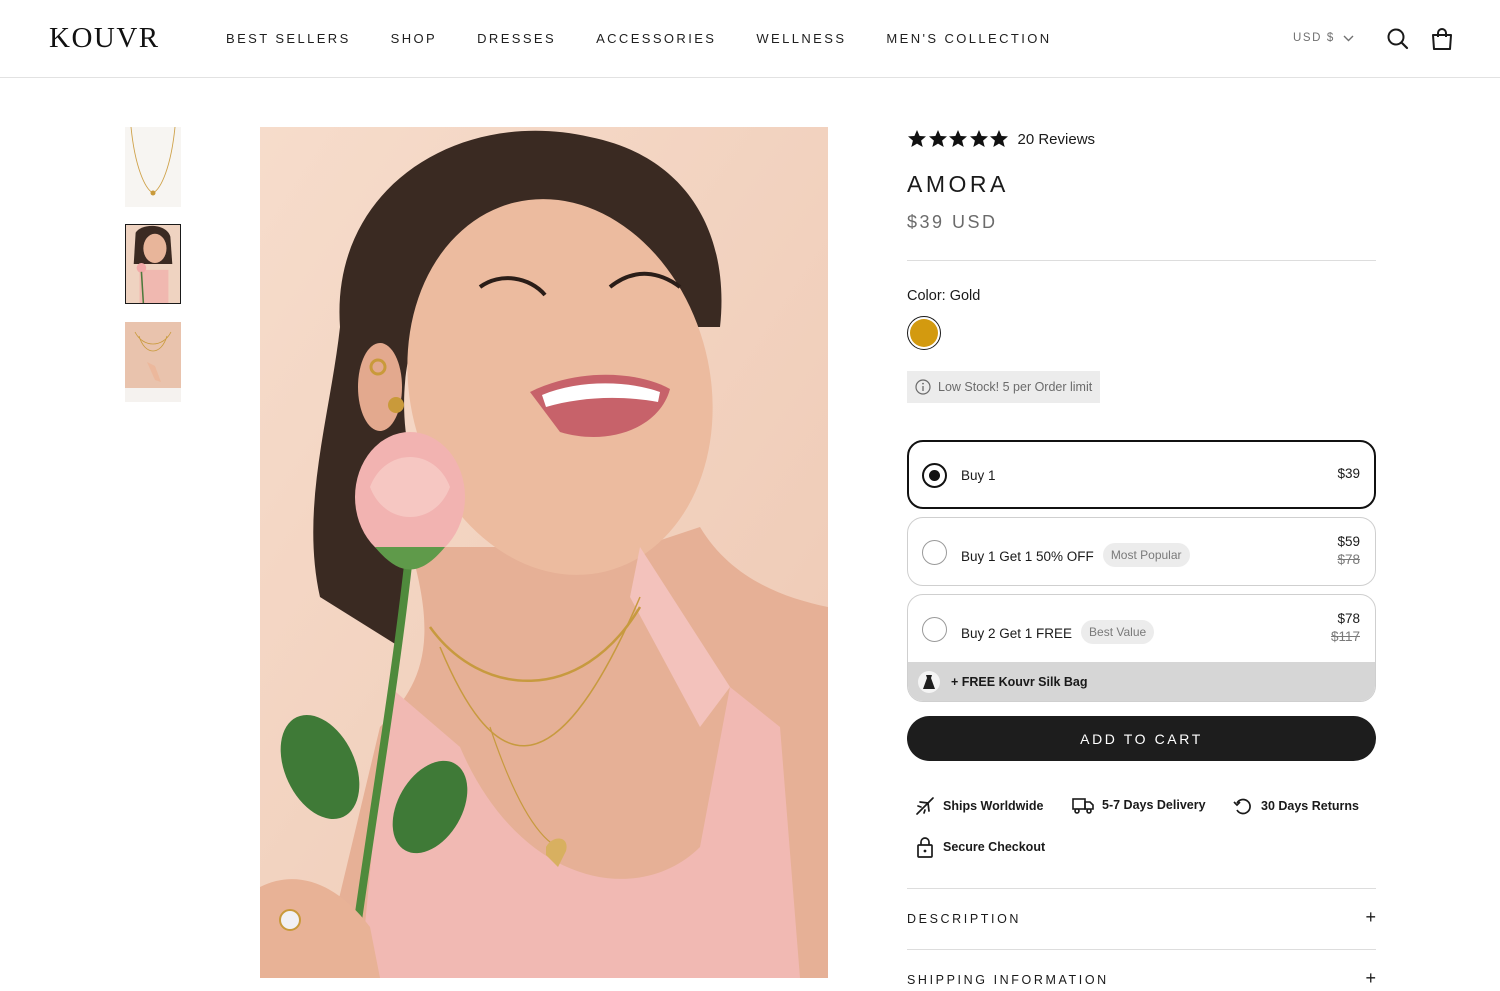 The width and height of the screenshot is (1500, 991). What do you see at coordinates (925, 847) in the screenshot?
I see `lock-icon` at bounding box center [925, 847].